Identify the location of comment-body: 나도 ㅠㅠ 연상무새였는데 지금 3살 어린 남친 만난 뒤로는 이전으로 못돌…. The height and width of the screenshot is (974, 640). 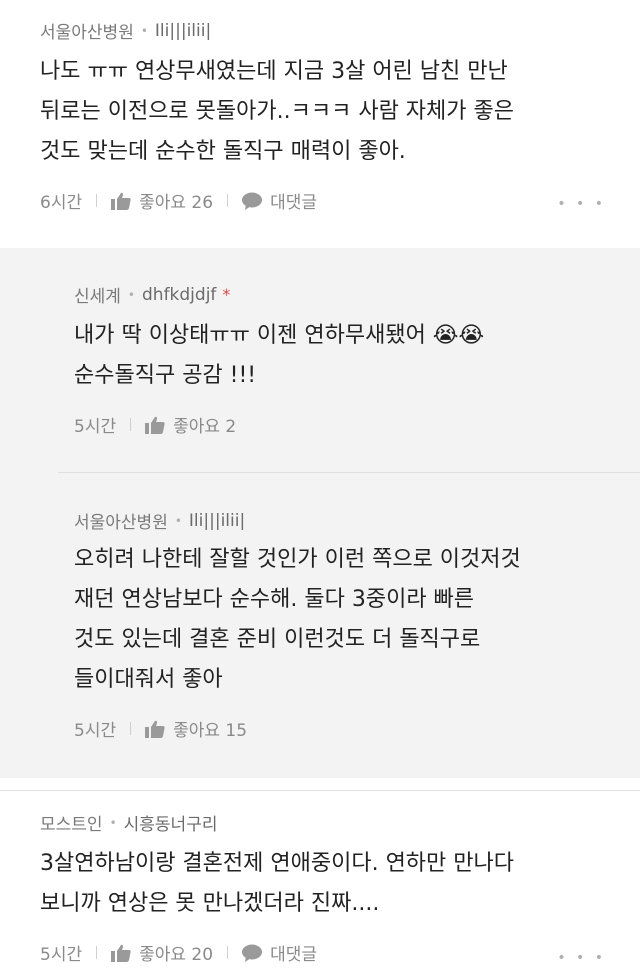
(277, 112).